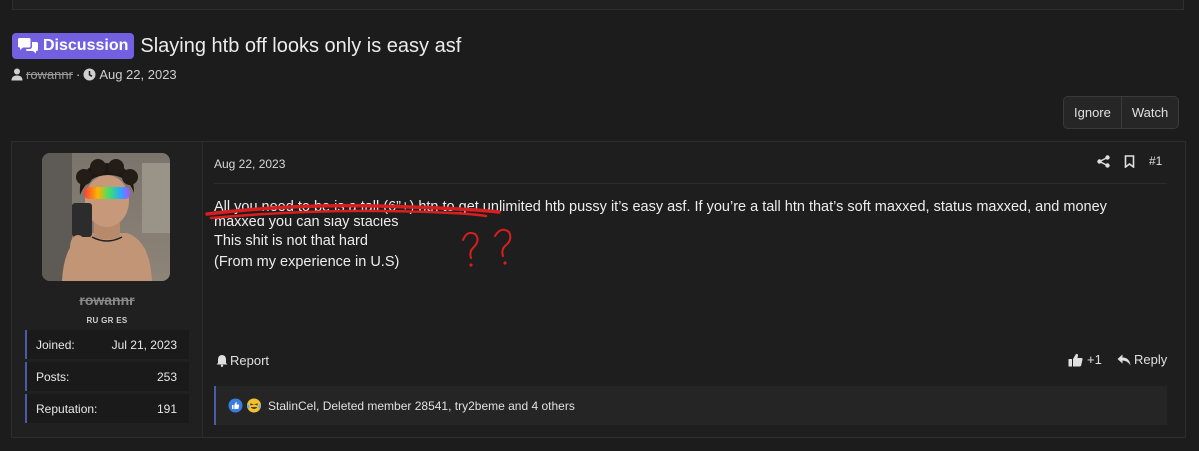 The image size is (1199, 451). Describe the element at coordinates (107, 344) in the screenshot. I see `stat-joined: Joined: Jul 21, 2023` at that location.